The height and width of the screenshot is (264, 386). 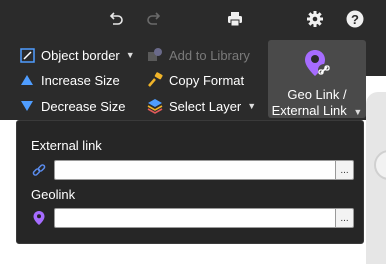 What do you see at coordinates (205, 106) in the screenshot?
I see `select-layer-label: Select Layer` at bounding box center [205, 106].